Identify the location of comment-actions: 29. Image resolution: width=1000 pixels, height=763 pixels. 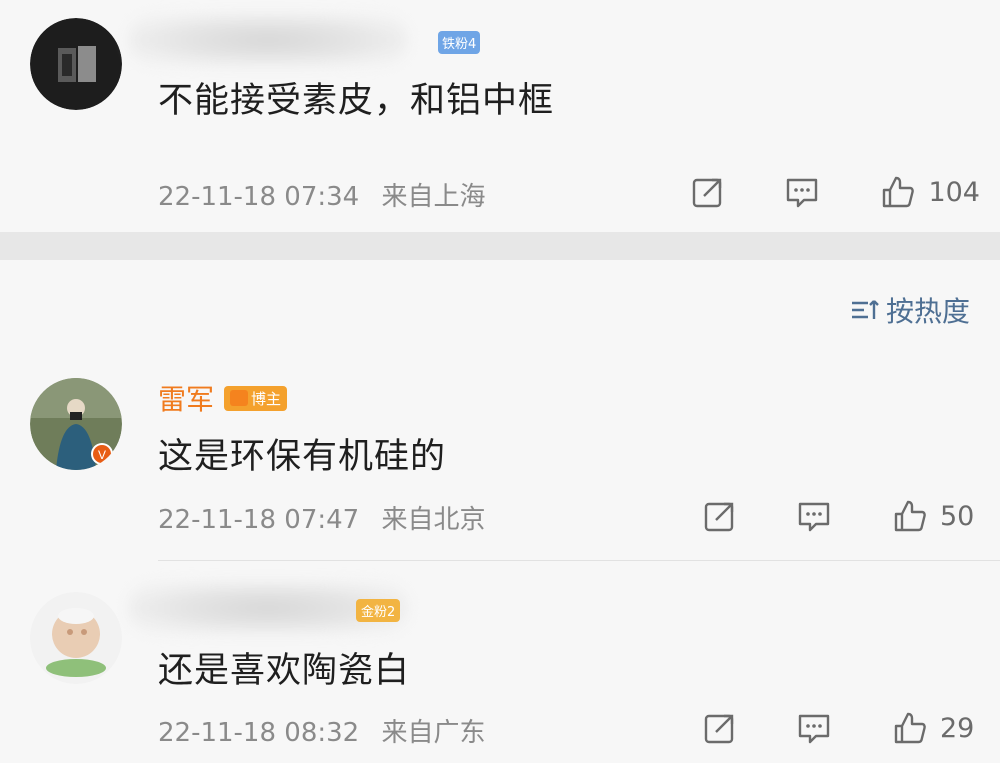
(841, 728).